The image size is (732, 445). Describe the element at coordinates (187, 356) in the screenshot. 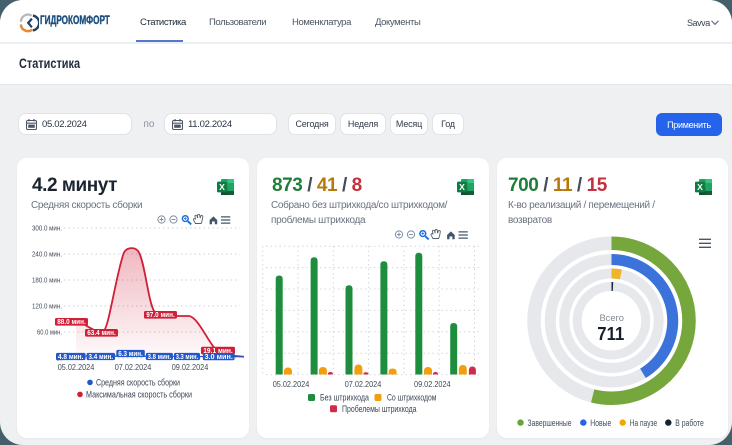

I see `svg-text: 3.3 мин.` at that location.